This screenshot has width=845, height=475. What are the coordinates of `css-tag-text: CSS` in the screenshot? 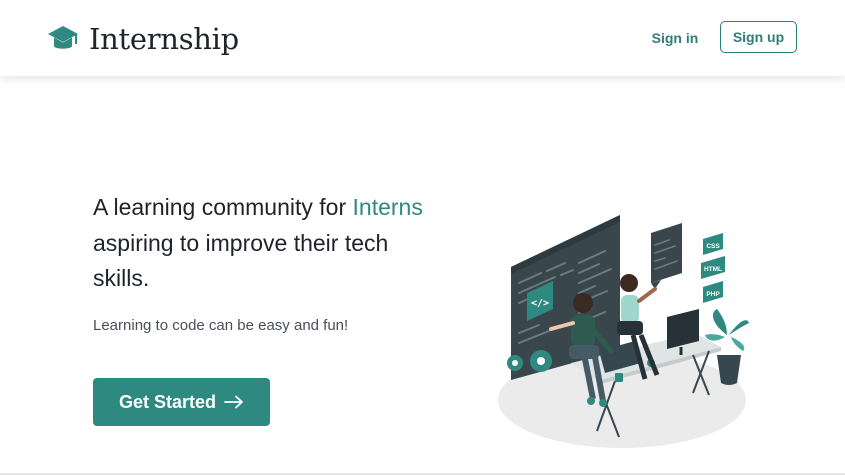 It's located at (713, 246).